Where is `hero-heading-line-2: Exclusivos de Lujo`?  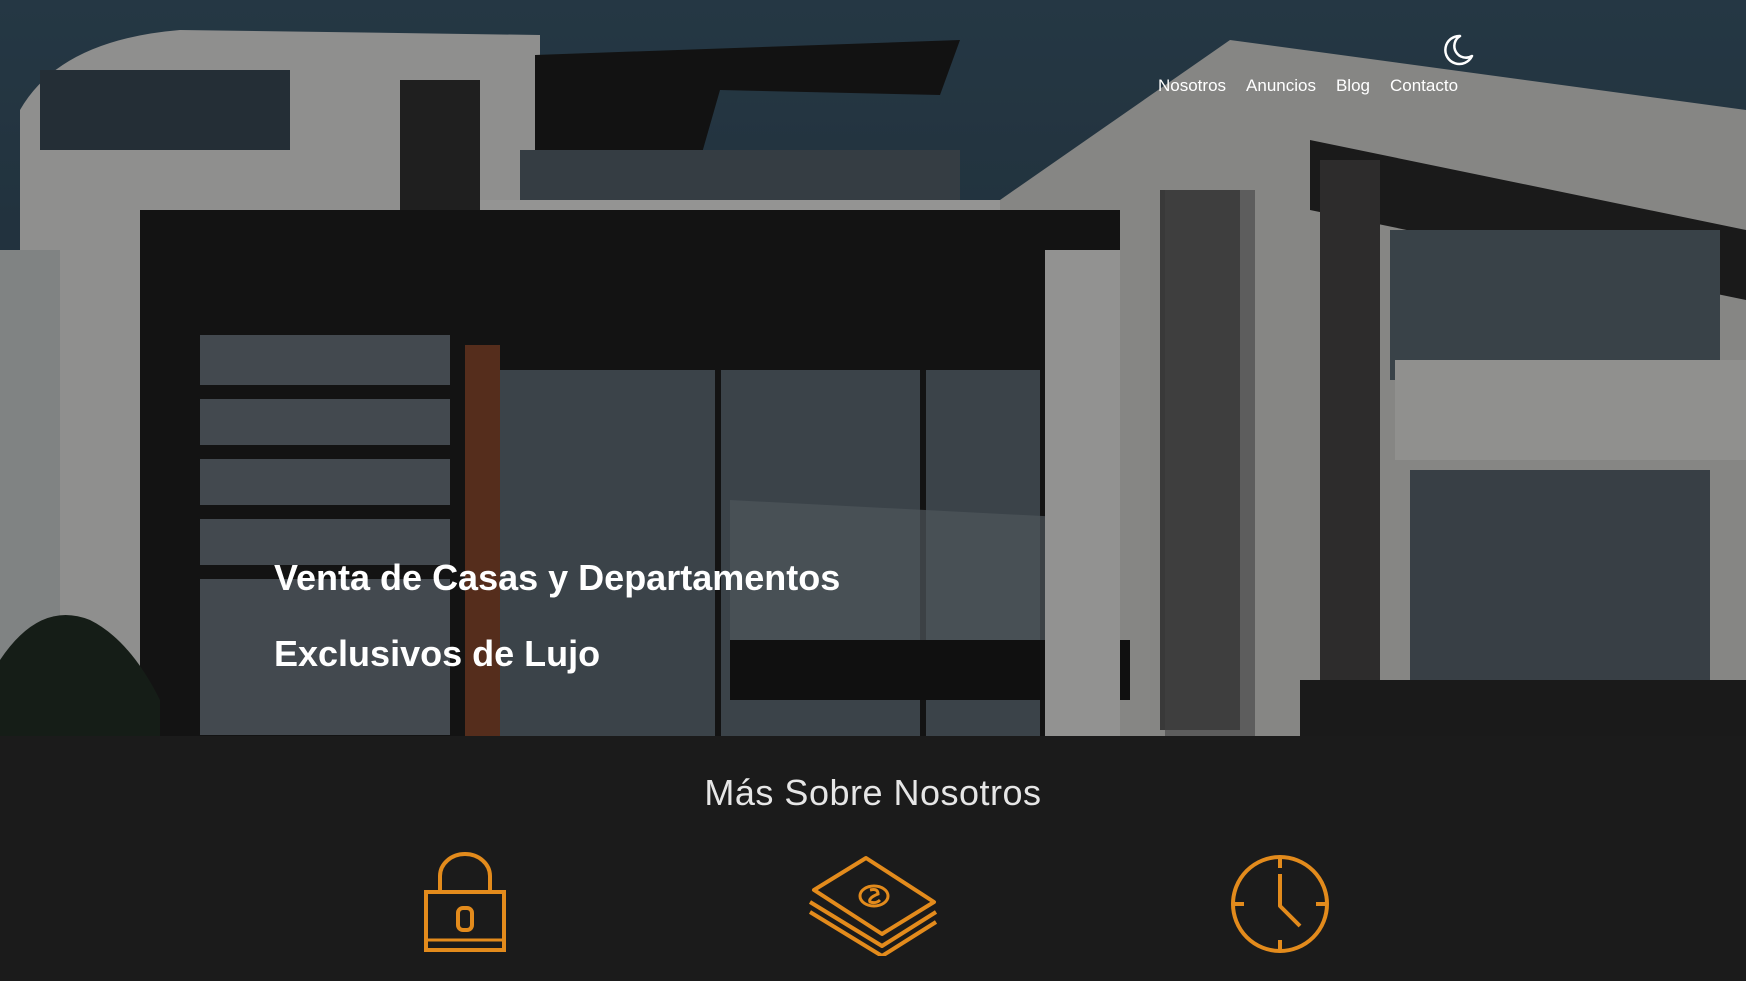 hero-heading-line-2: Exclusivos de Lujo is located at coordinates (437, 653).